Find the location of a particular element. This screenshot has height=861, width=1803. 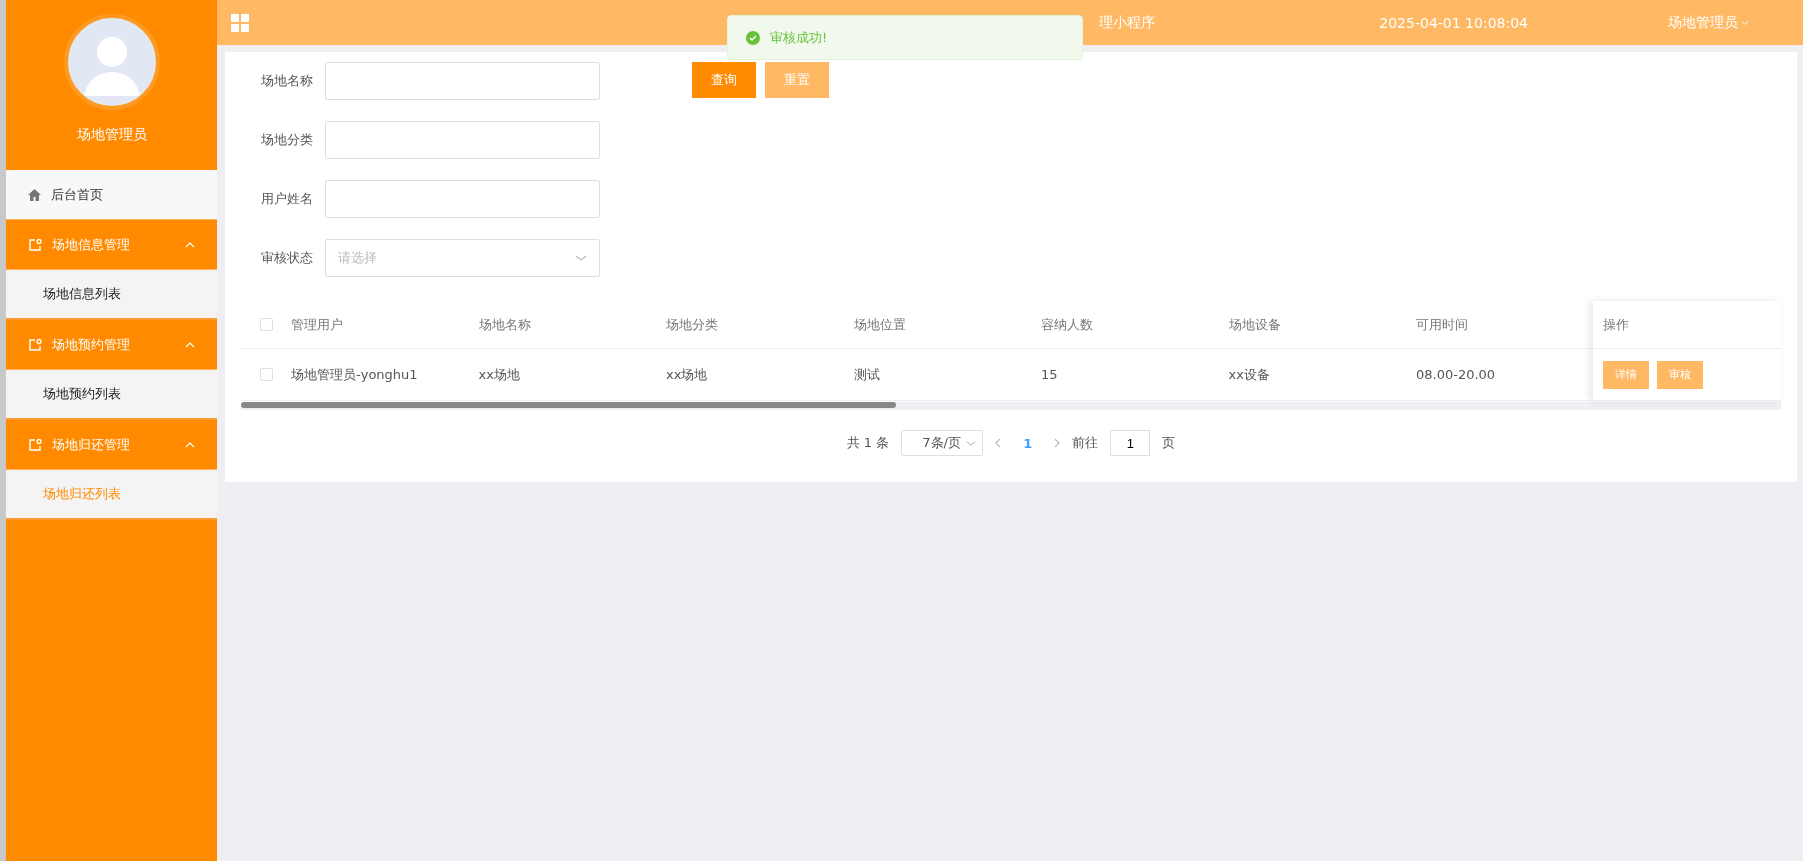

submenu-item: 场地归还列表 is located at coordinates (111, 495).